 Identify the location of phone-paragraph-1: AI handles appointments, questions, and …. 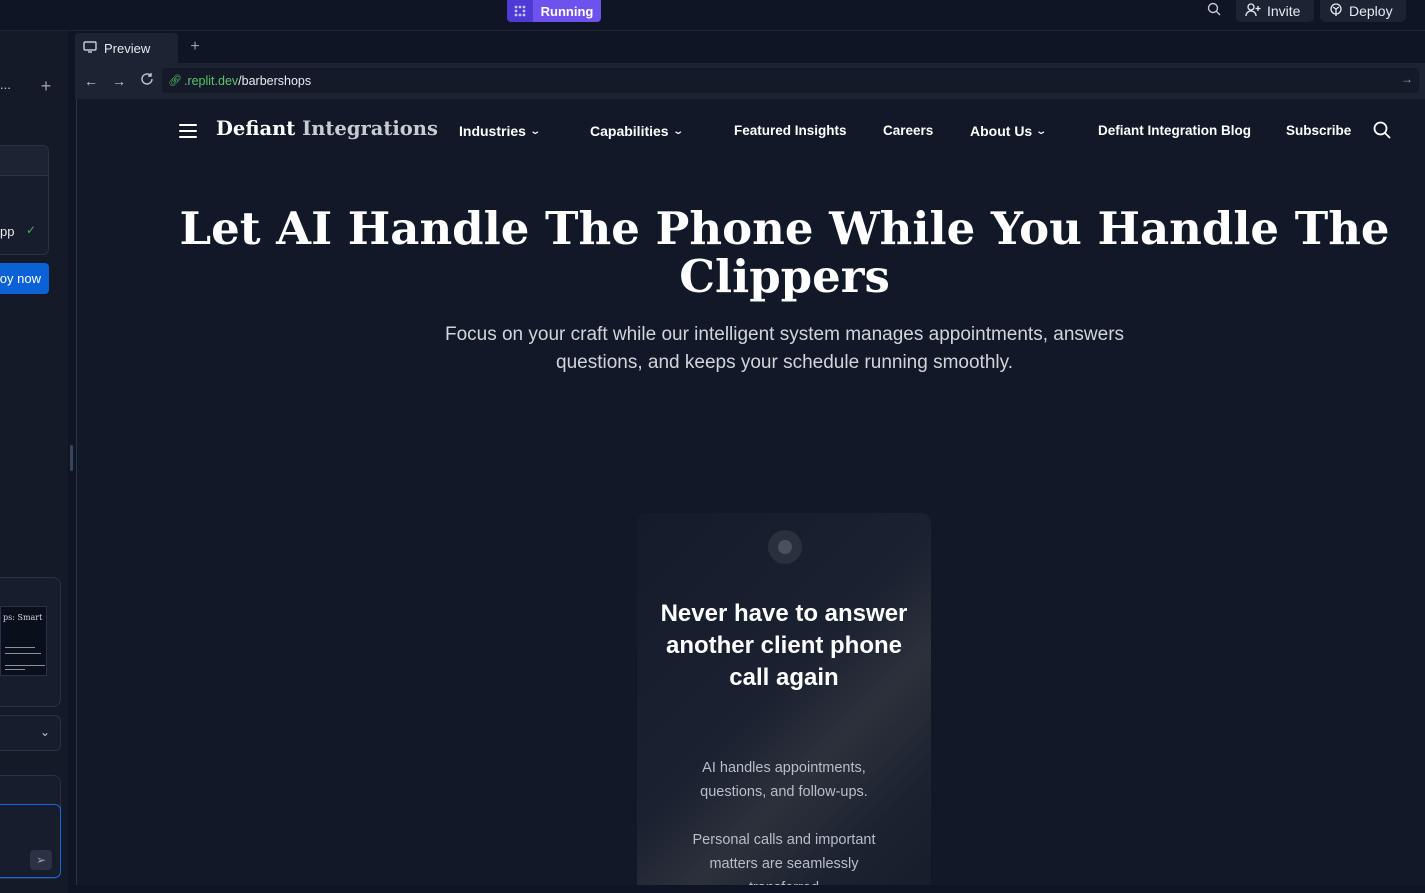
(784, 780).